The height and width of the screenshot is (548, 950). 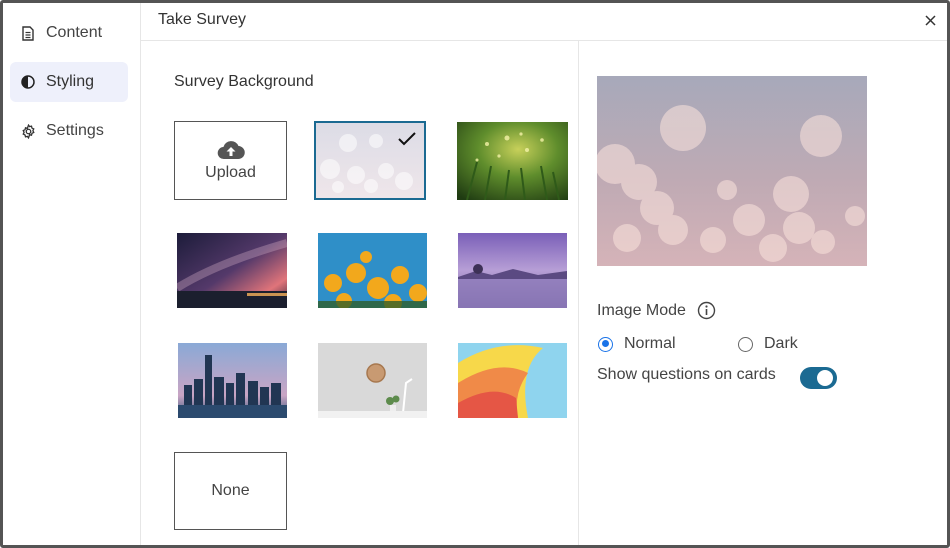 What do you see at coordinates (28, 33) in the screenshot?
I see `document-icon` at bounding box center [28, 33].